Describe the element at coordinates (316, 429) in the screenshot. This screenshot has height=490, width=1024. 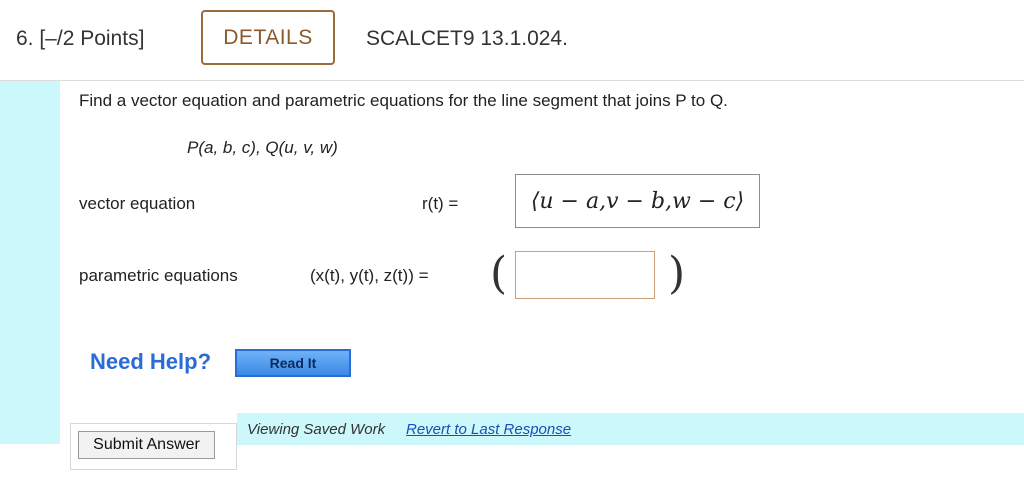
I see `viewing-saved-work-text: Viewing Saved Work` at that location.